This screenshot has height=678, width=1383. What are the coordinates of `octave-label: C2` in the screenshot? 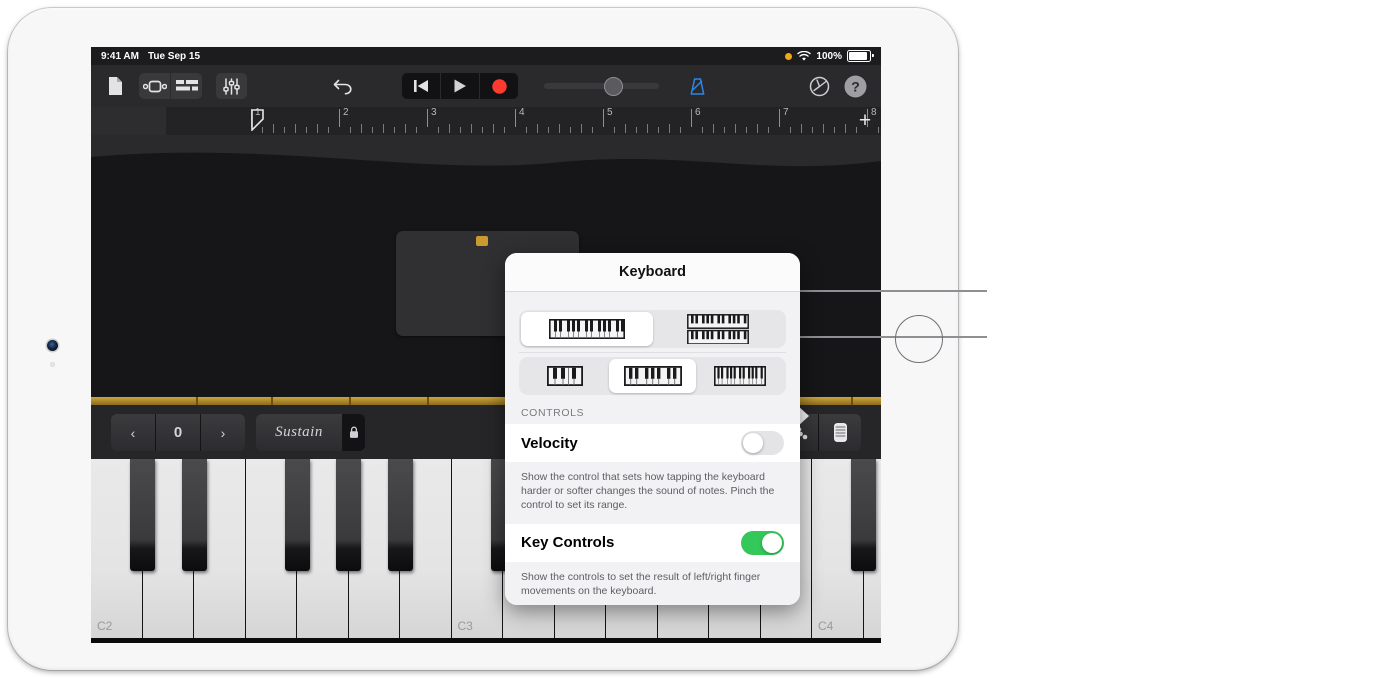 It's located at (105, 626).